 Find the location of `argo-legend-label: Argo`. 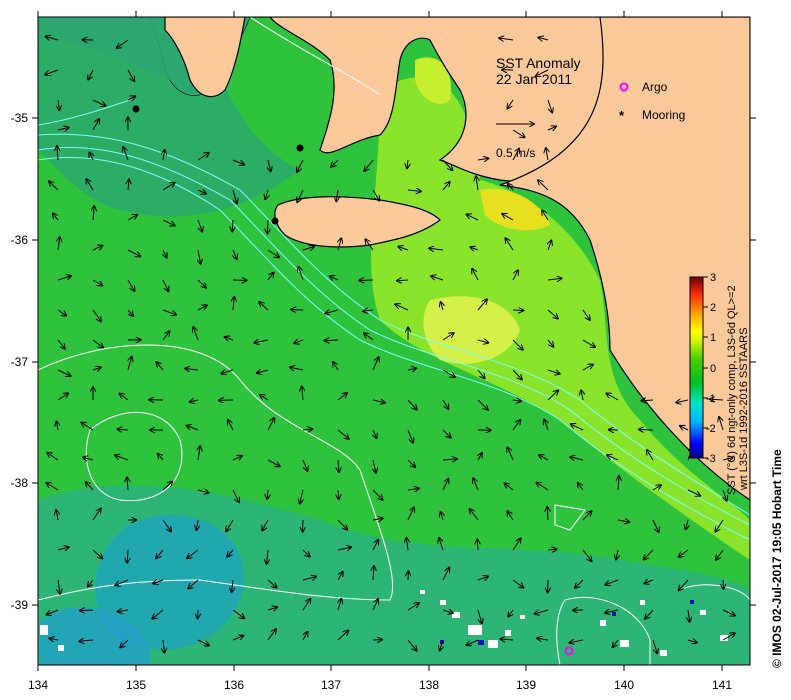

argo-legend-label: Argo is located at coordinates (655, 87).